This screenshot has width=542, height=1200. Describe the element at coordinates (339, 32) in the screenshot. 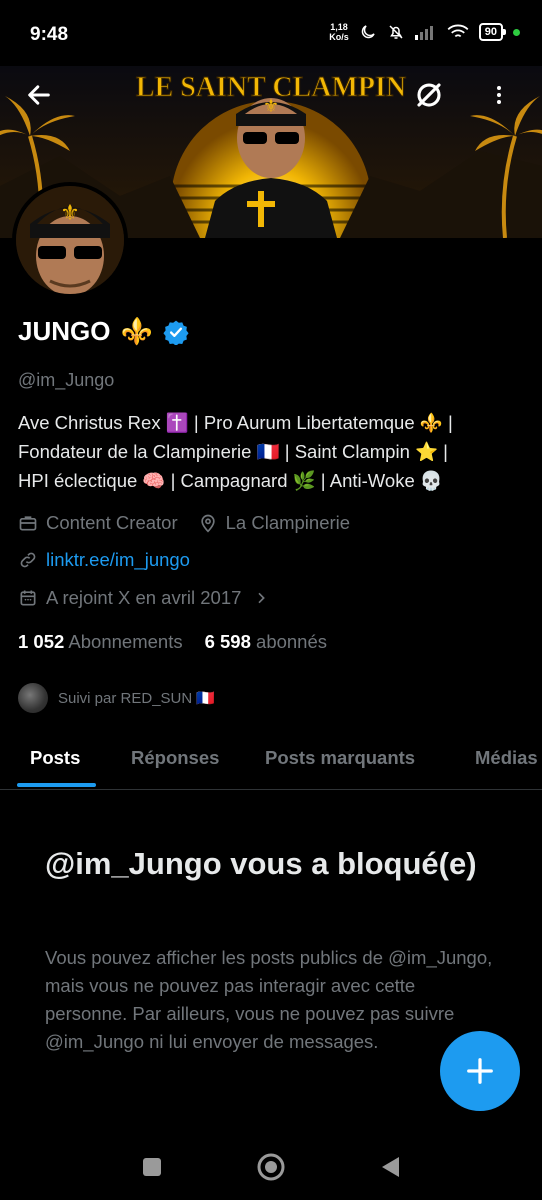

I see `net-speed: 1,18 Ko/s` at that location.